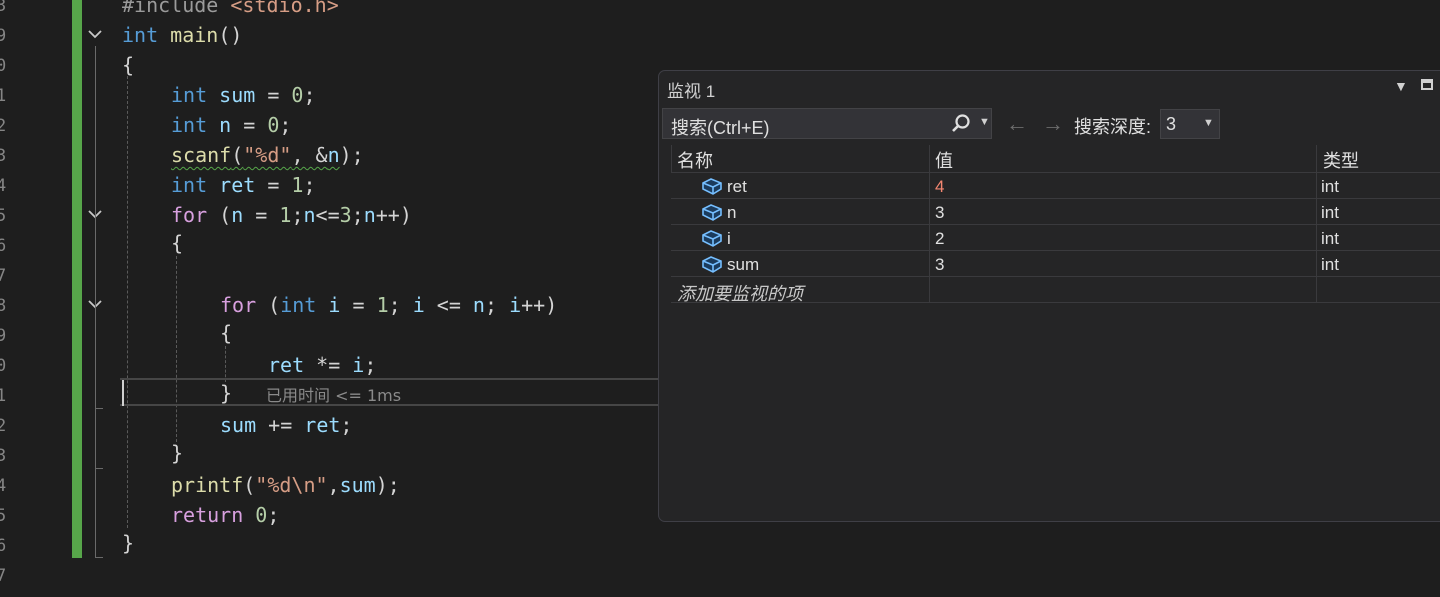 Image resolution: width=1440 pixels, height=597 pixels. Describe the element at coordinates (944, 159) in the screenshot. I see `column-header-value: 值` at that location.